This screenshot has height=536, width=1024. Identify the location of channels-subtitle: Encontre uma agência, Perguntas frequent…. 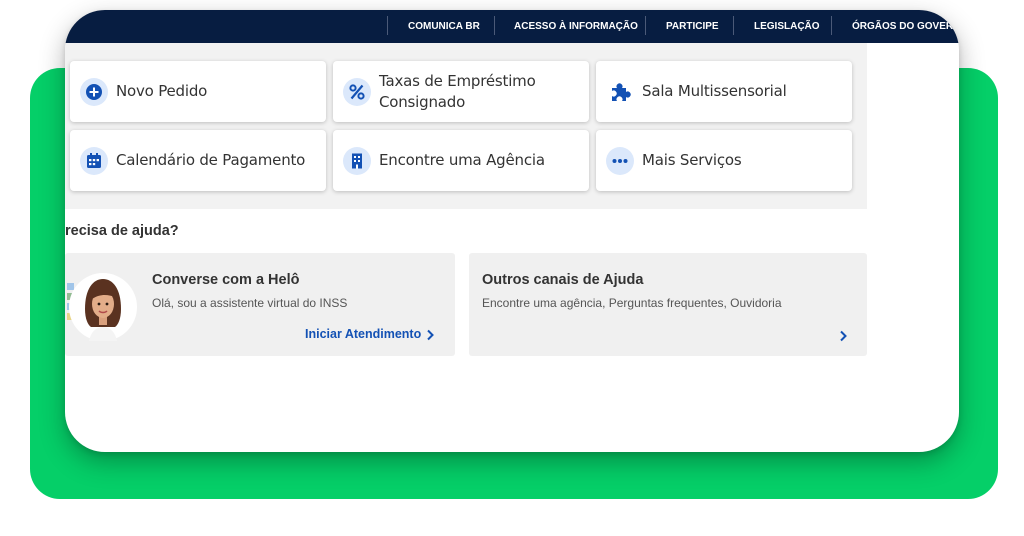
(632, 303).